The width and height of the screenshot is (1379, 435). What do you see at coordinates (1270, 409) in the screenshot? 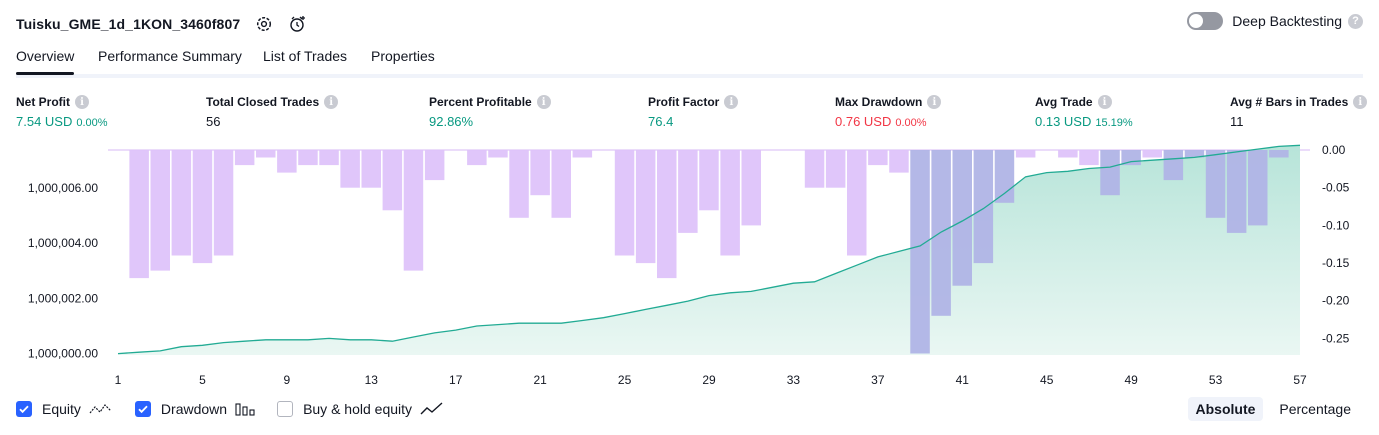
I see `scale-mode-switch: Absolute Percentage` at bounding box center [1270, 409].